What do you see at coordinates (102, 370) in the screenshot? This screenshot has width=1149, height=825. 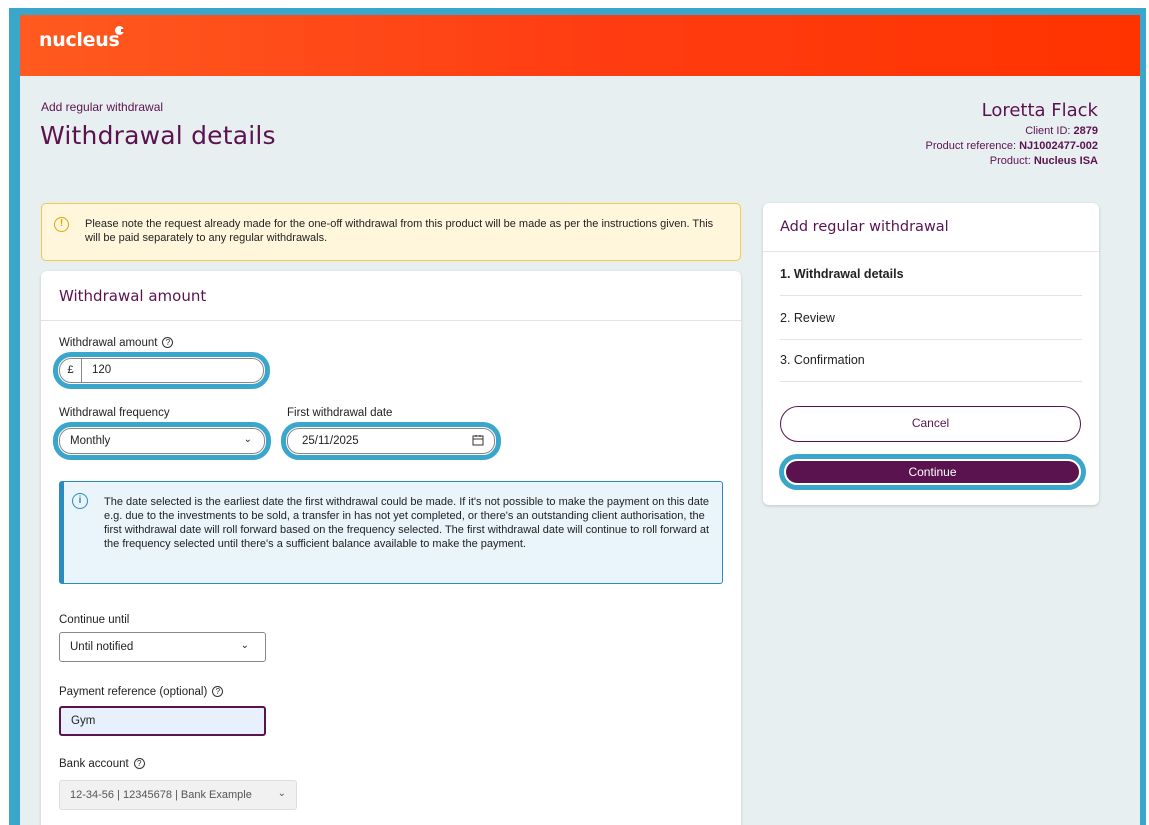 I see `amount-value: 120` at bounding box center [102, 370].